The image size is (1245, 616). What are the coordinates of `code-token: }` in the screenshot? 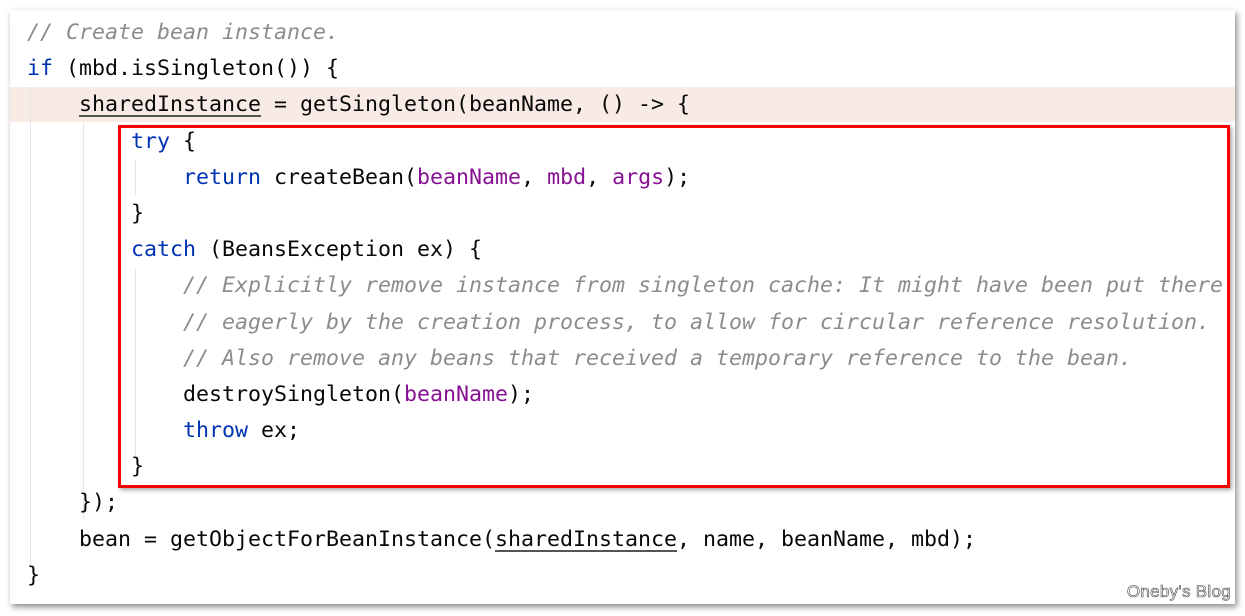 It's located at (34, 575).